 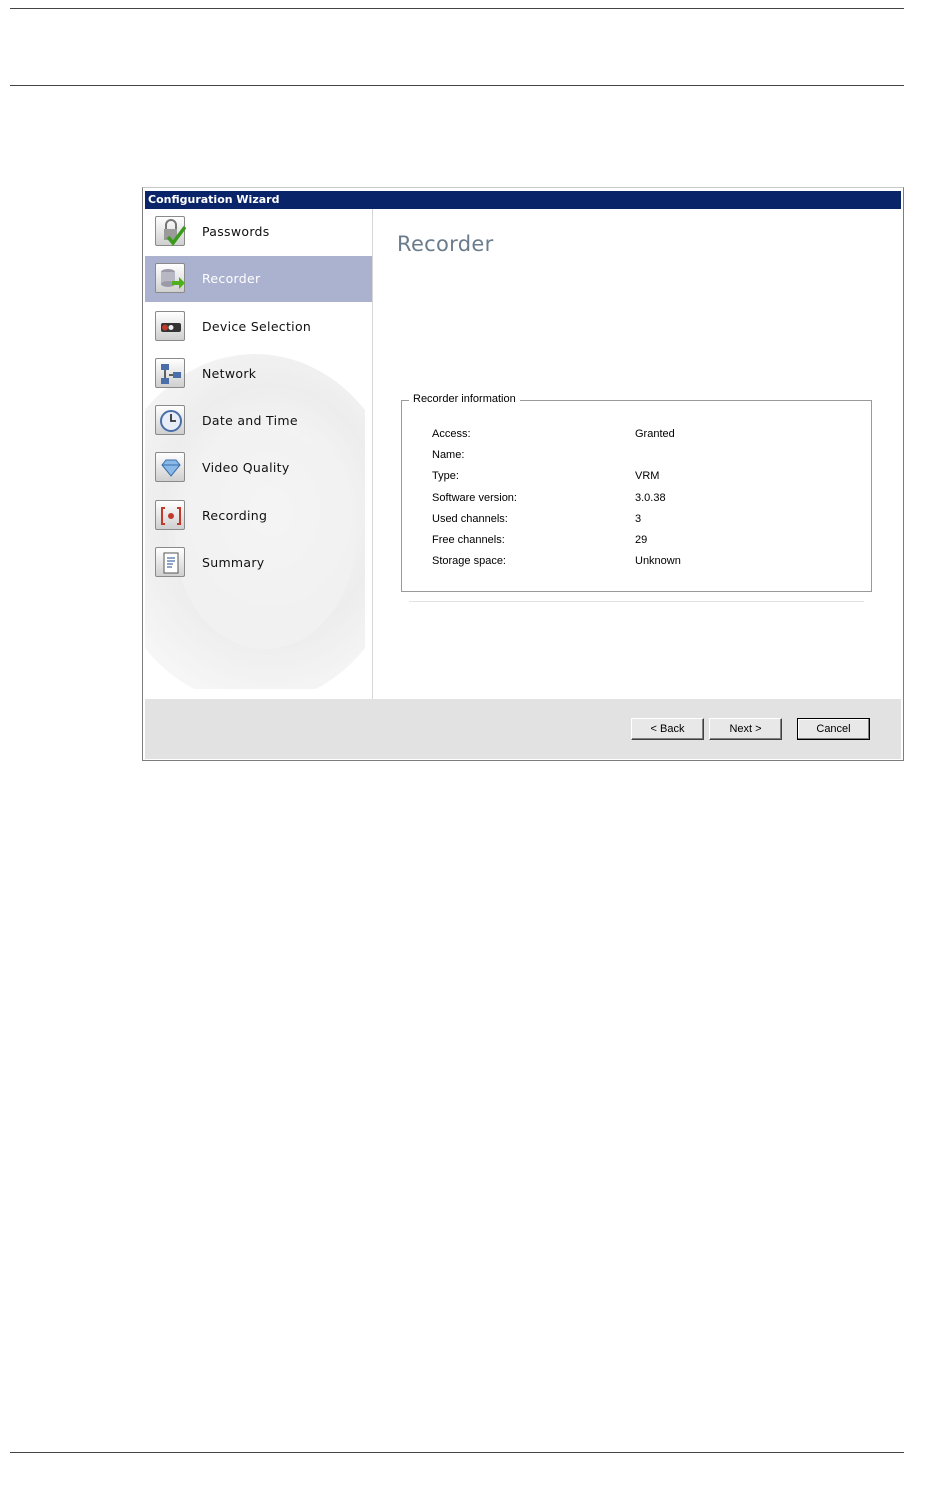 I want to click on back-button: < Back, so click(x=667, y=729).